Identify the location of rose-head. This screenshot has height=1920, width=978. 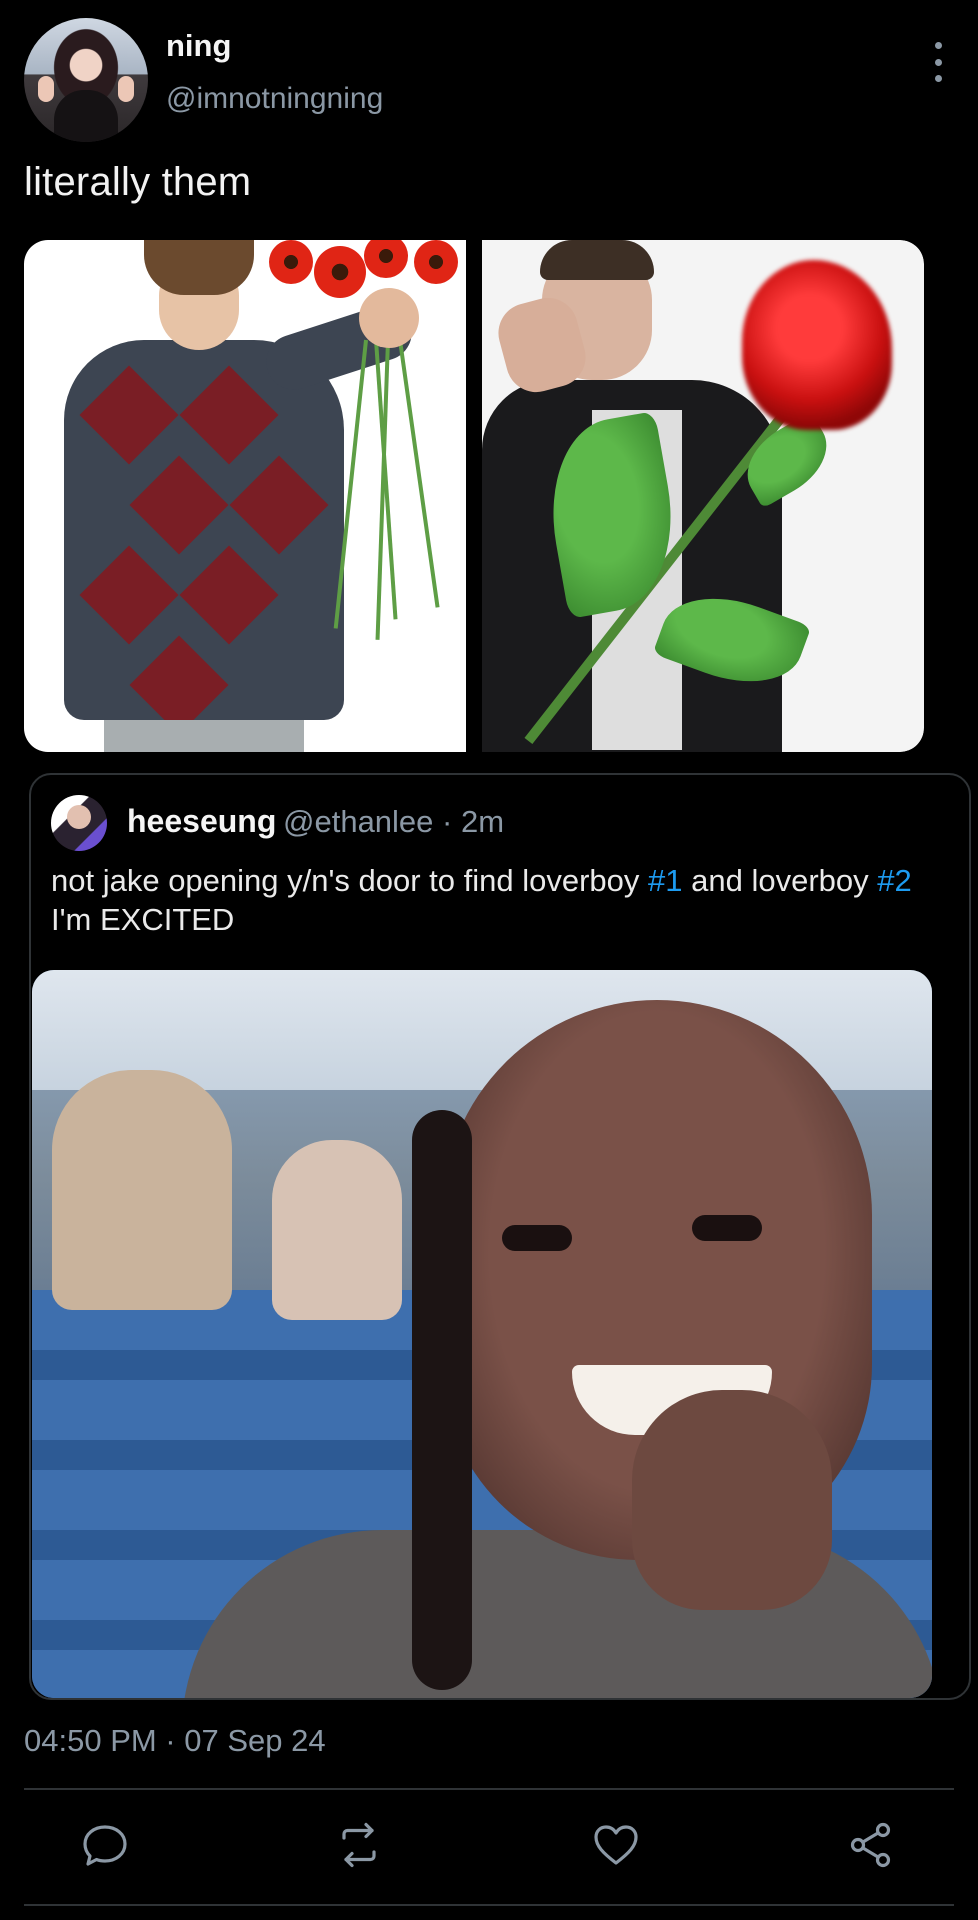
(817, 345).